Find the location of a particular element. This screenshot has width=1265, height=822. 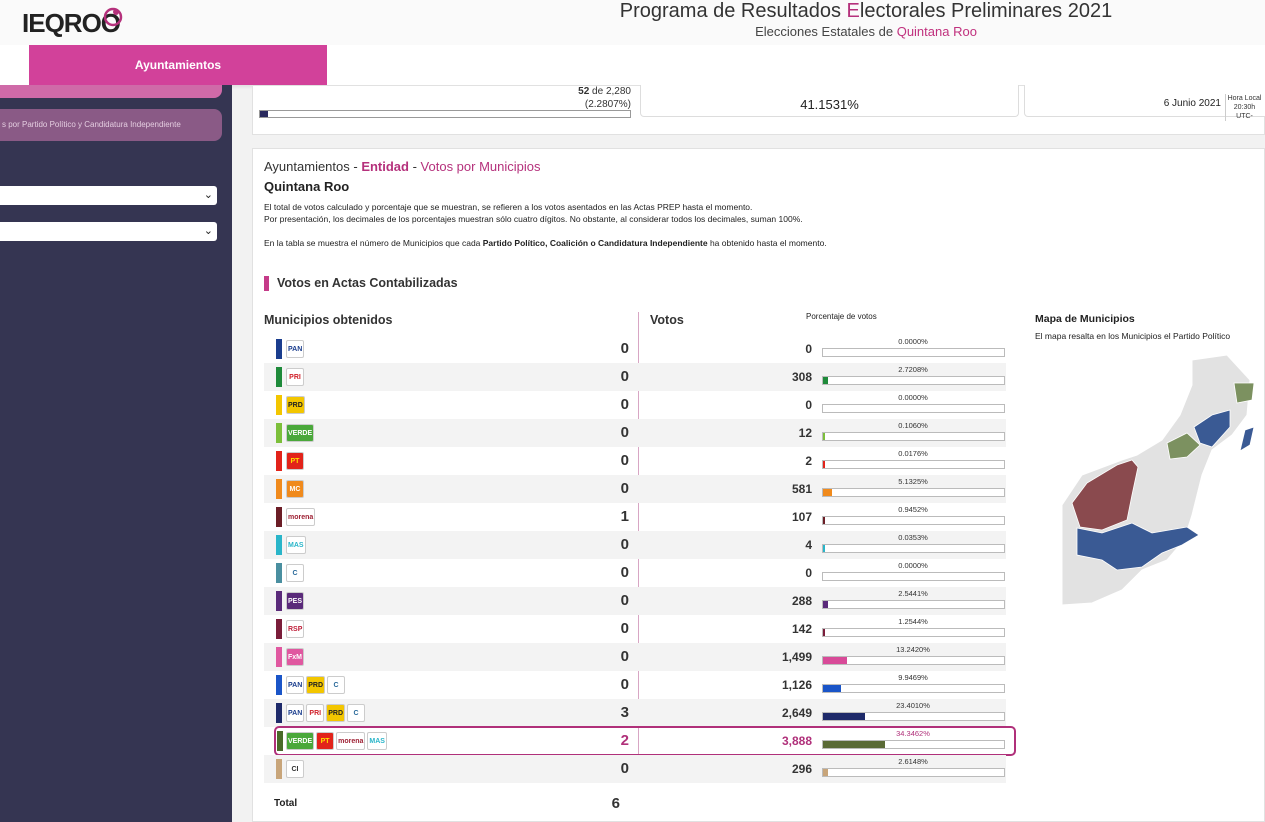

table-row: PAN PRD C 0 1,126 9.9469% is located at coordinates (635, 685).